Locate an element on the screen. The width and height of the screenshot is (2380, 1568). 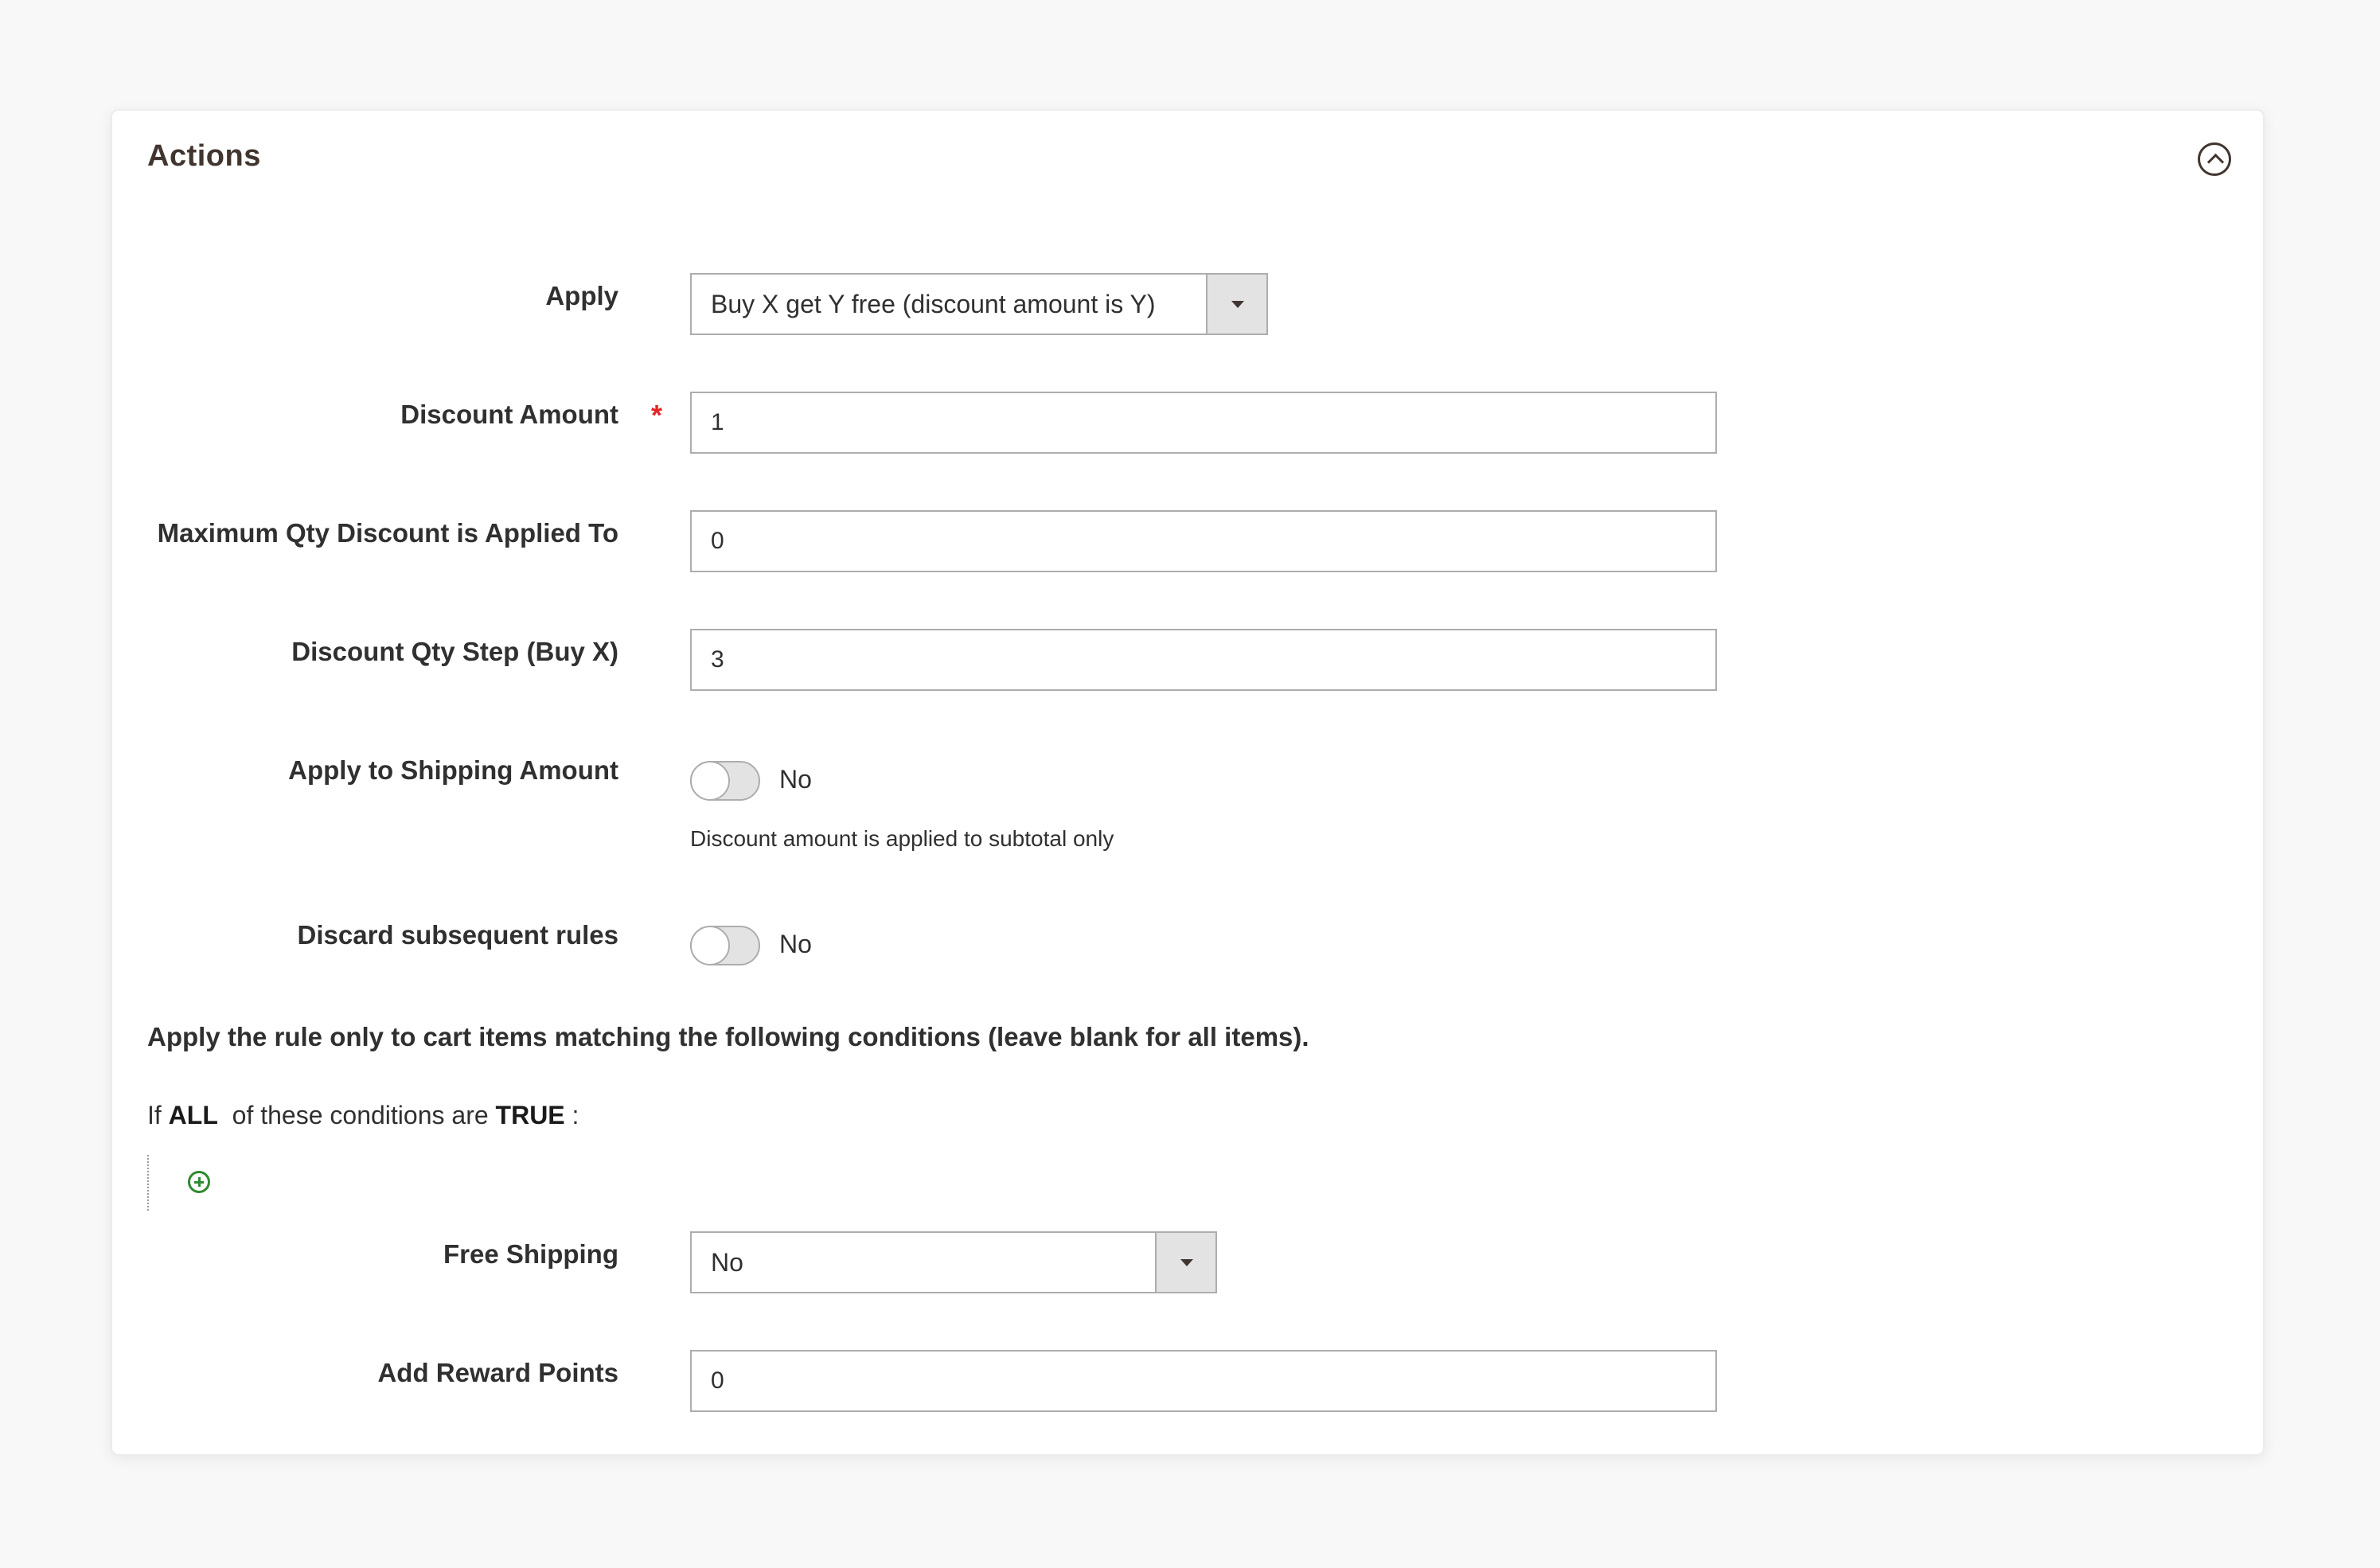
conditions-middle: of these conditions are is located at coordinates (360, 1115).